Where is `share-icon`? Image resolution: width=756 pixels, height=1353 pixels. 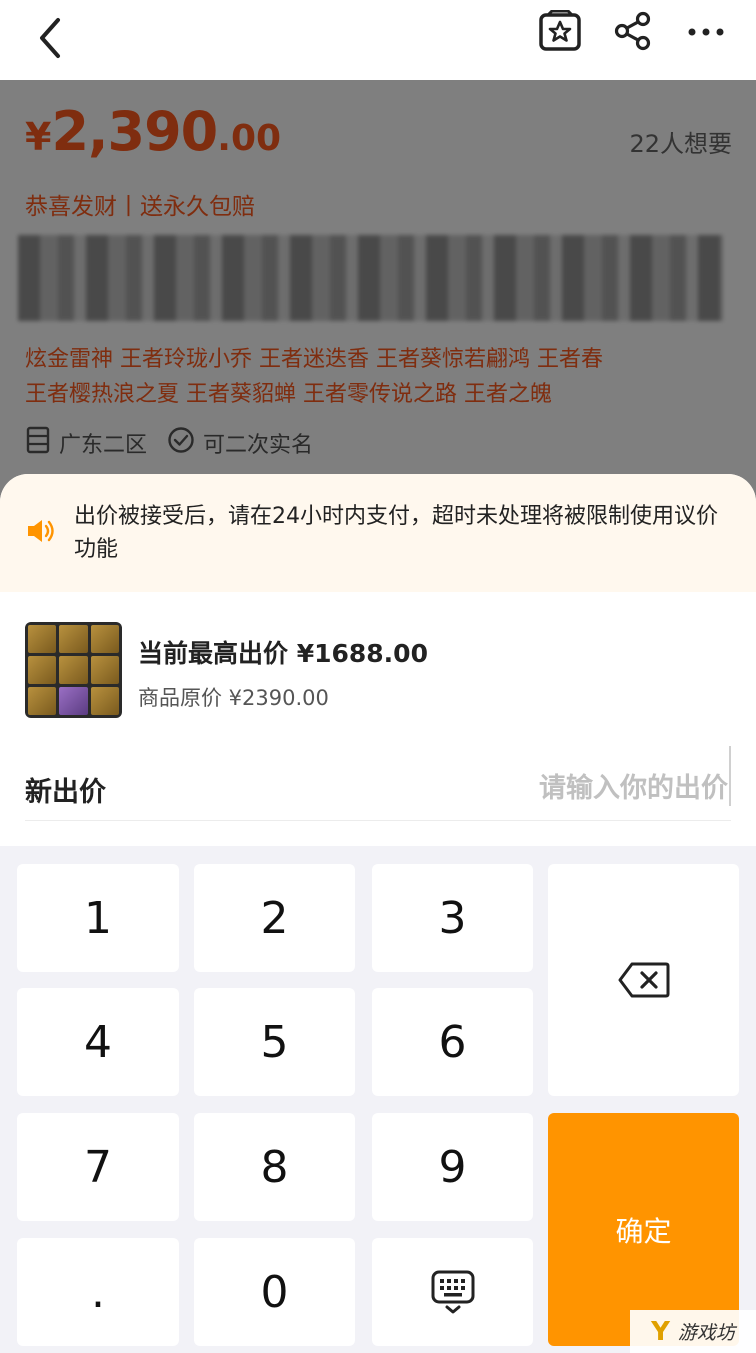 share-icon is located at coordinates (633, 31).